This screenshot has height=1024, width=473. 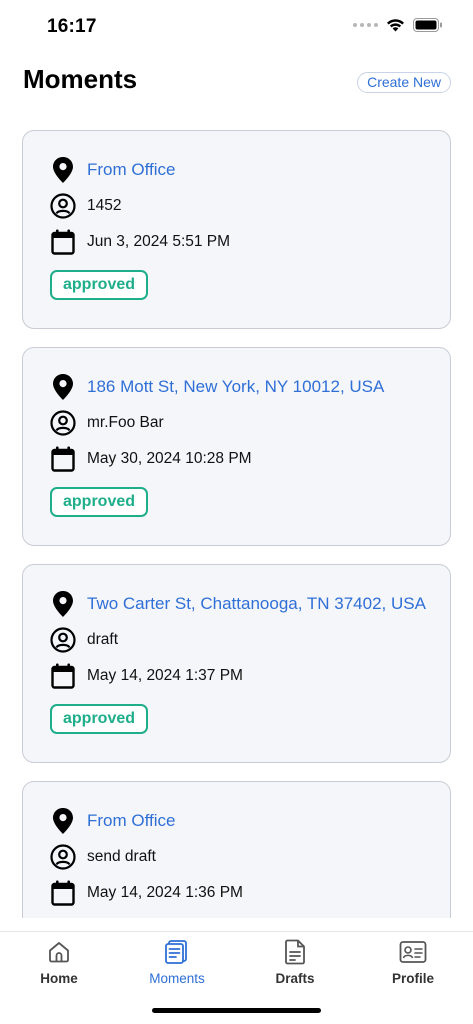 I want to click on tab-label: Home, so click(x=59, y=978).